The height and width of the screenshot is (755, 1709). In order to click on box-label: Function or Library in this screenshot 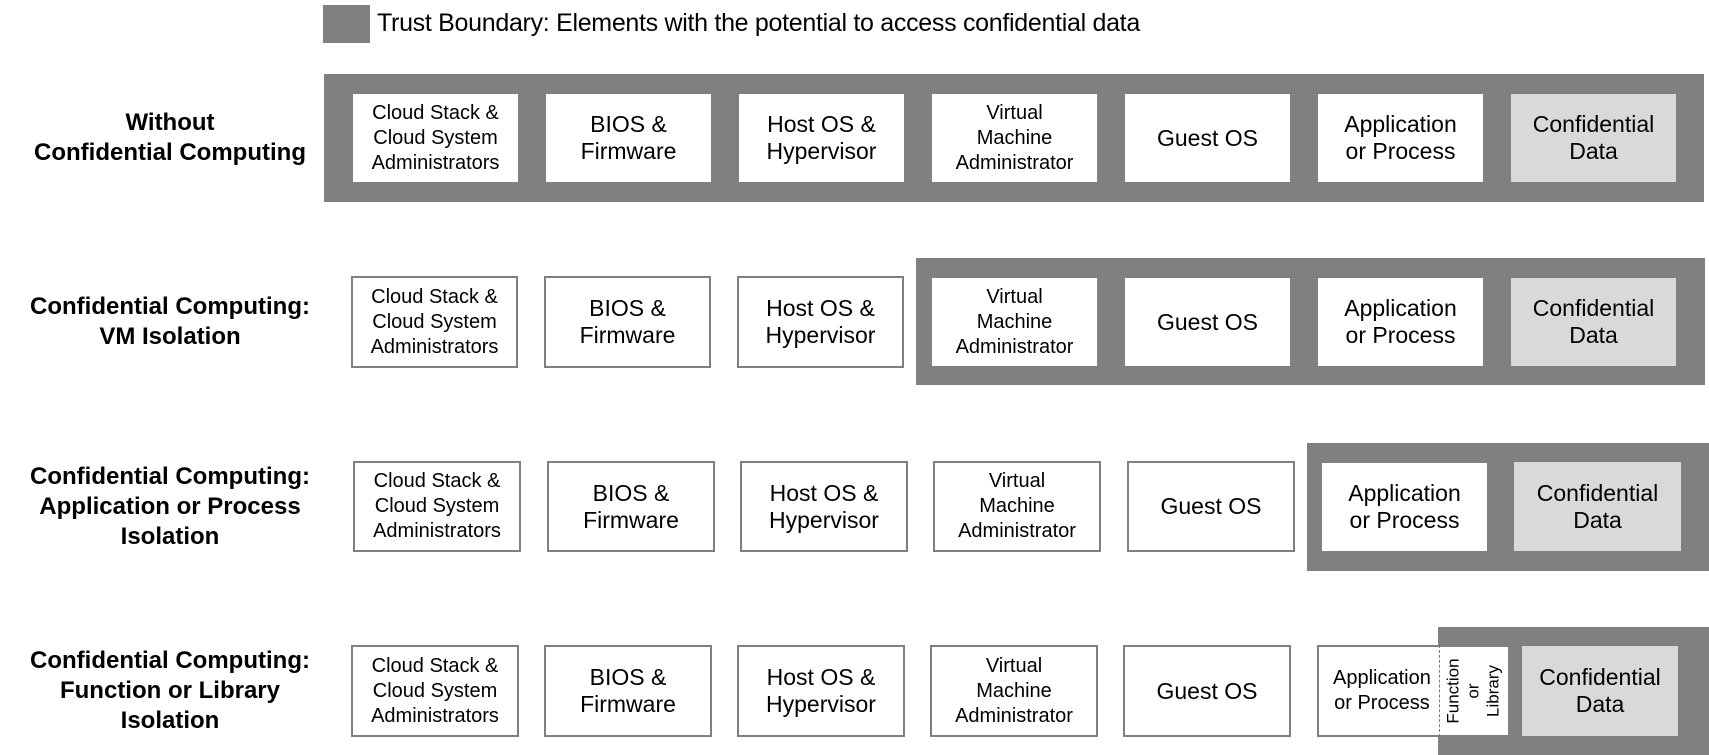, I will do `click(1473, 691)`.